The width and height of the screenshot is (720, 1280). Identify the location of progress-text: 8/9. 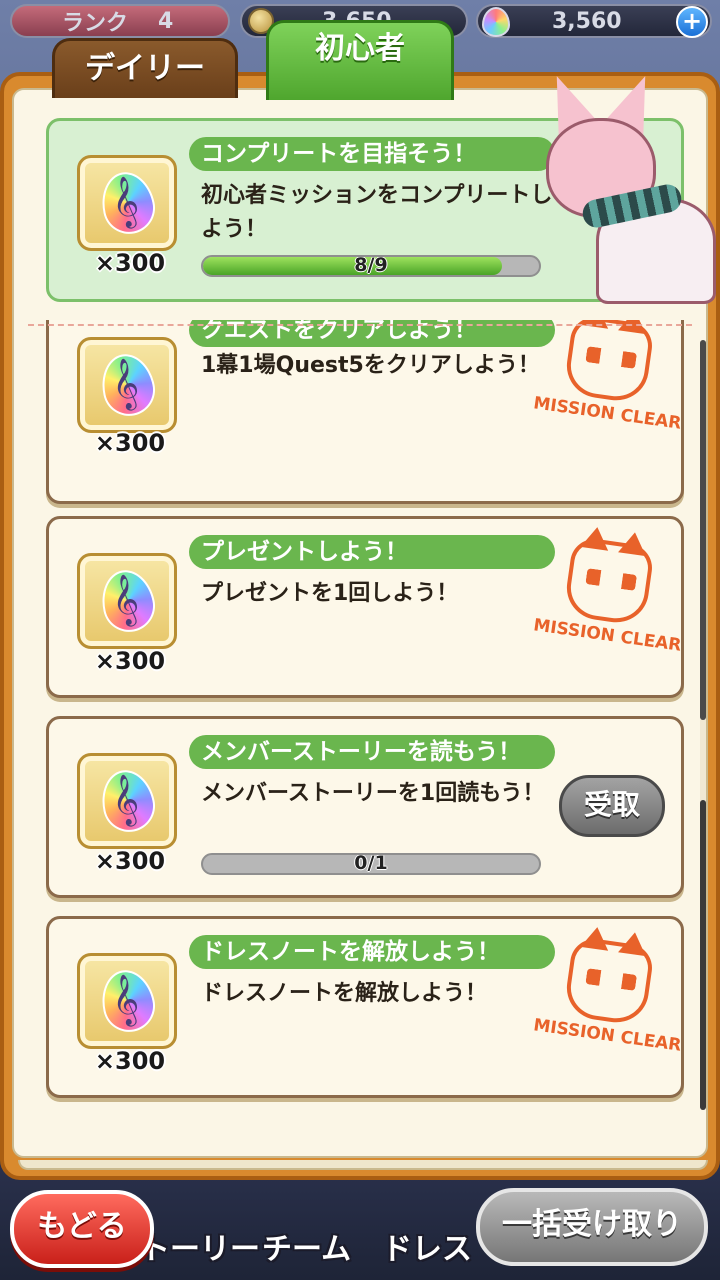
(371, 265).